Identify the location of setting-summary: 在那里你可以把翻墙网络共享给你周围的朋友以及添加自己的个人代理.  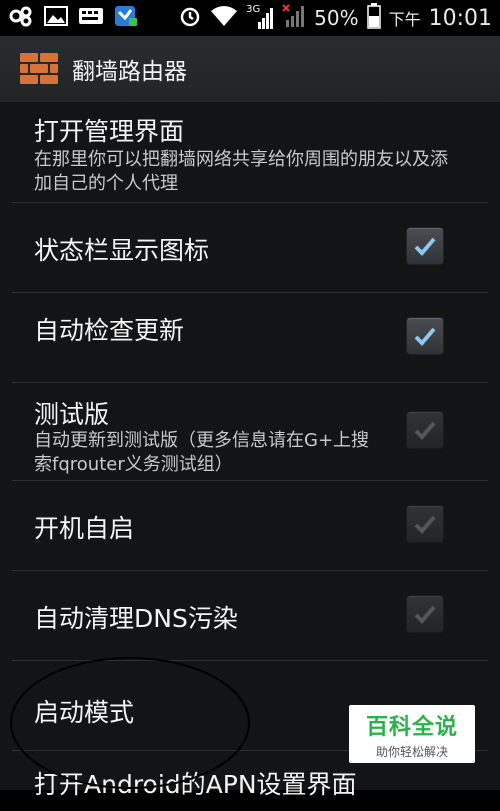
(241, 171).